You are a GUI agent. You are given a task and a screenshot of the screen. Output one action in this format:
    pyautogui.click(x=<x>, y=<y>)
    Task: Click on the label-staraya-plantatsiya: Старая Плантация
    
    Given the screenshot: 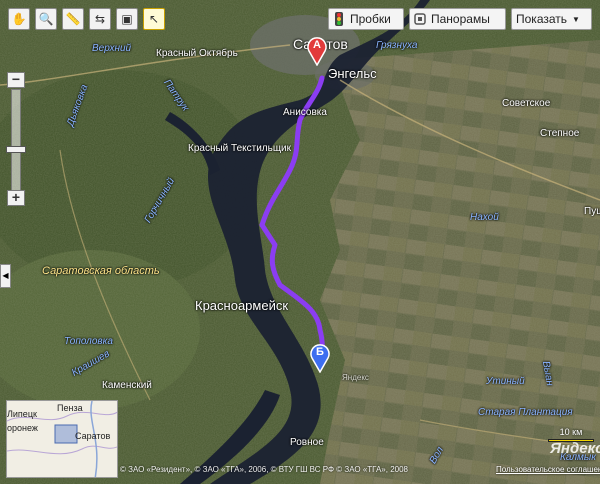 What is the action you would take?
    pyautogui.click(x=525, y=412)
    